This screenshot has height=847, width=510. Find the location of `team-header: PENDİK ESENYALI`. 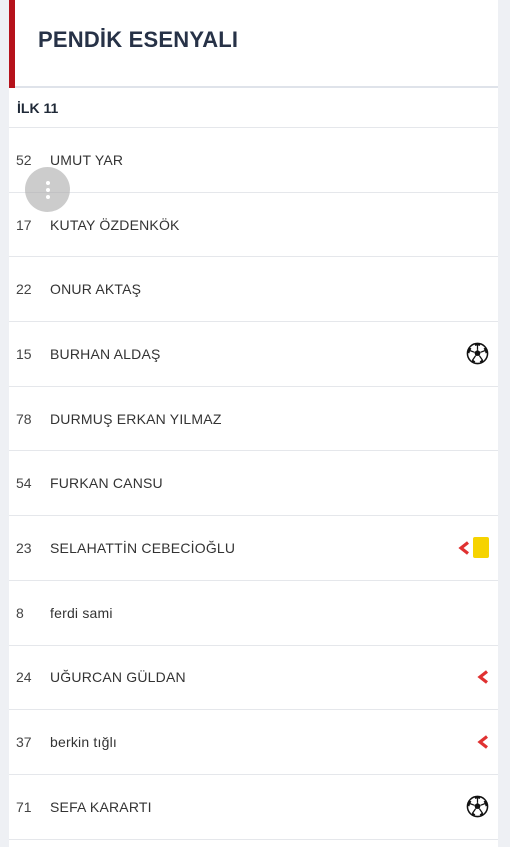

team-header: PENDİK ESENYALI is located at coordinates (253, 44).